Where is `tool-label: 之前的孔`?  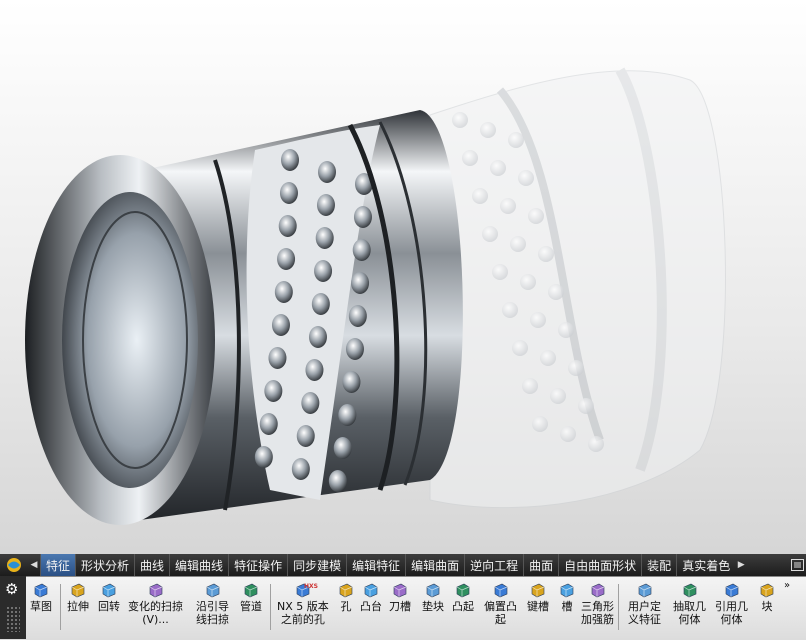
tool-label: 之前的孔 is located at coordinates (302, 619).